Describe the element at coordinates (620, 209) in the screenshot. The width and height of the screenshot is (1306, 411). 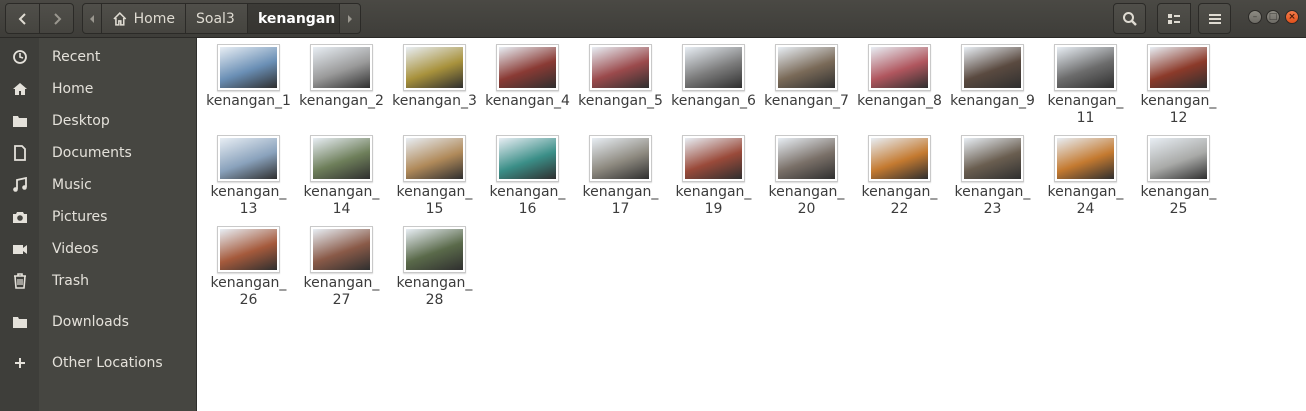
I see `file-name-line2: 17` at that location.